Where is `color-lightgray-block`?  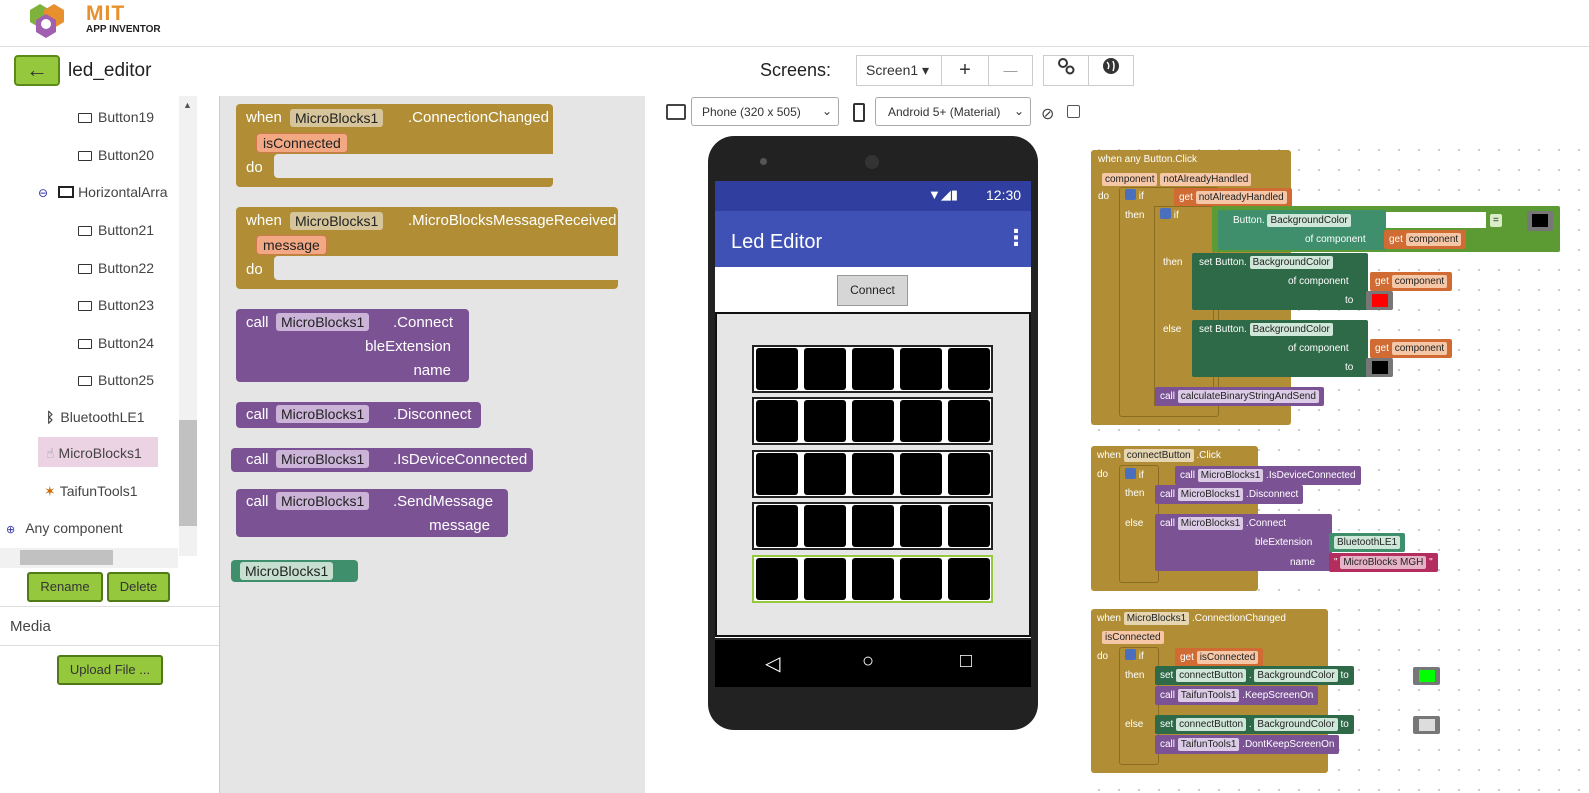
color-lightgray-block is located at coordinates (1426, 725).